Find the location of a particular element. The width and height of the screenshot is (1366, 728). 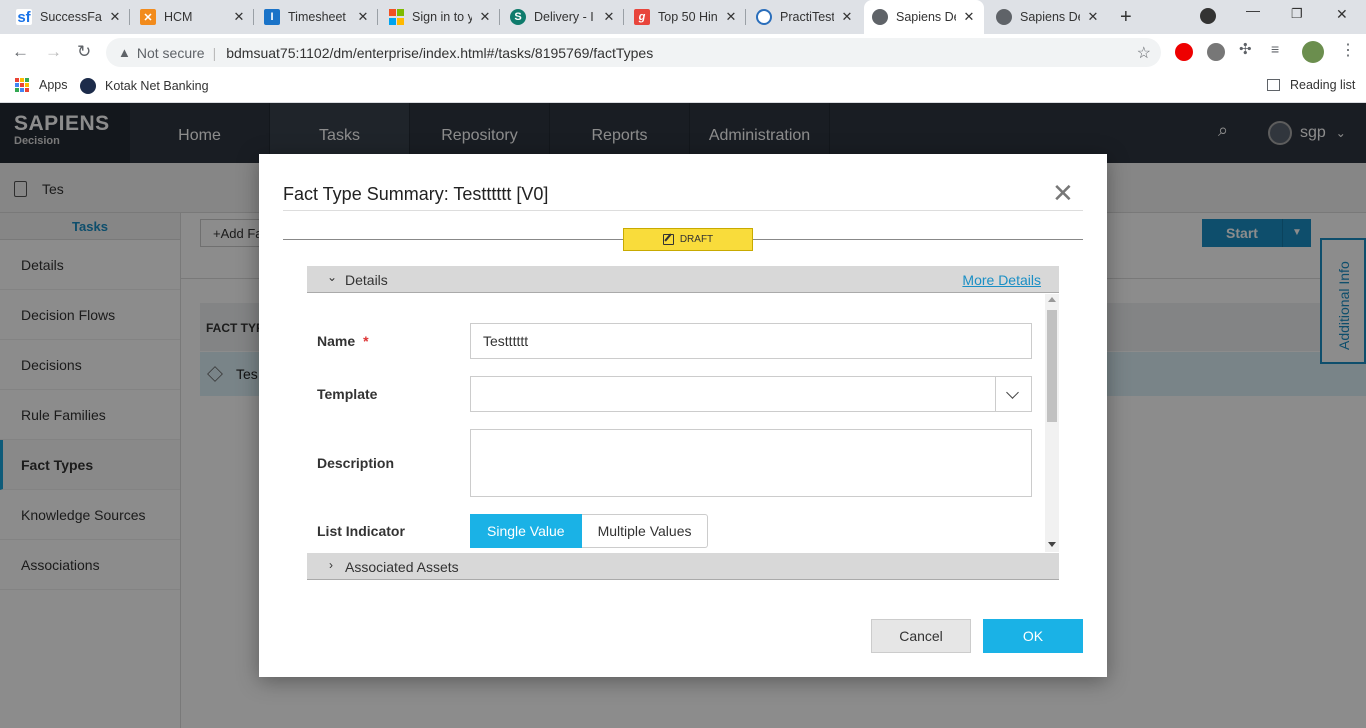

close-icon: ✕ is located at coordinates (1063, 193).